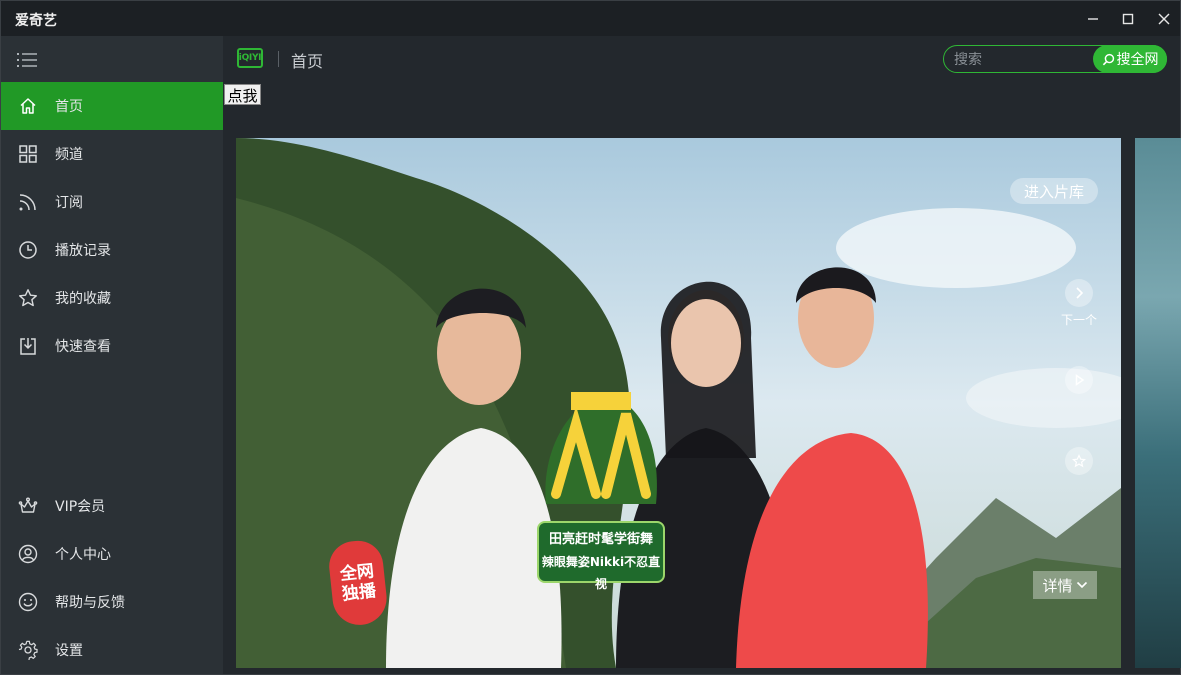  What do you see at coordinates (28, 250) in the screenshot?
I see `clock-icon` at bounding box center [28, 250].